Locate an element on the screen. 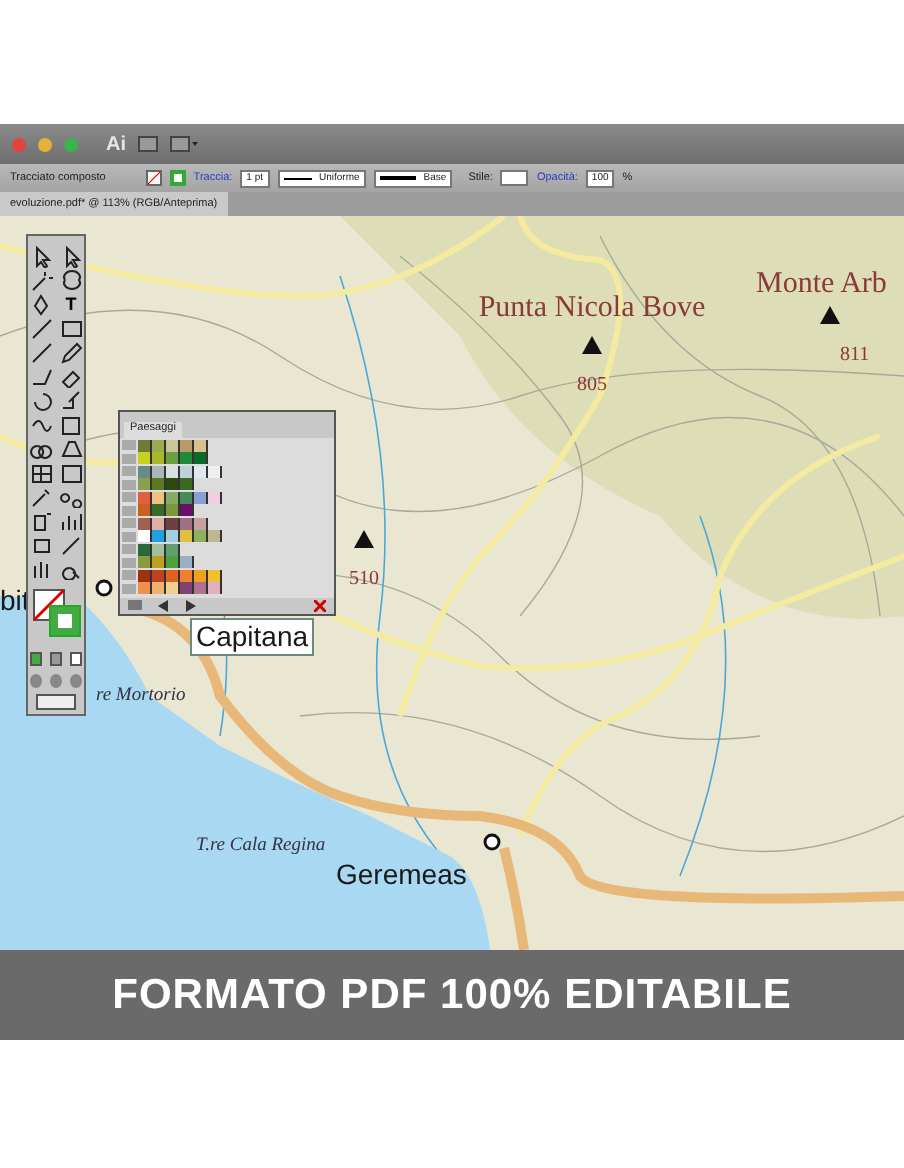 The height and width of the screenshot is (1168, 904). rotate-icon is located at coordinates (41, 401).